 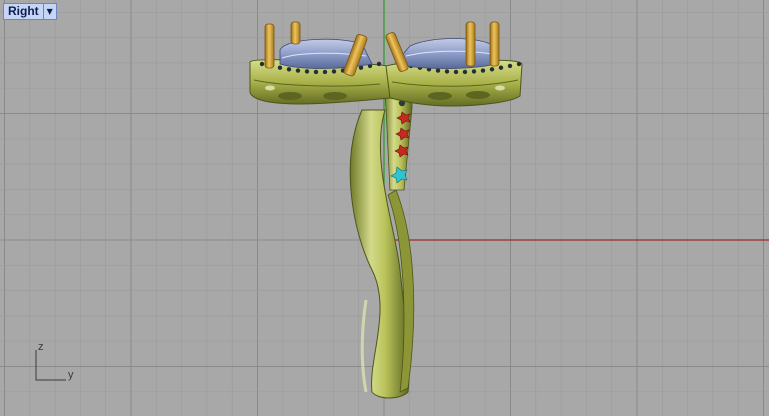 I want to click on right-center-gem, so click(x=447, y=53).